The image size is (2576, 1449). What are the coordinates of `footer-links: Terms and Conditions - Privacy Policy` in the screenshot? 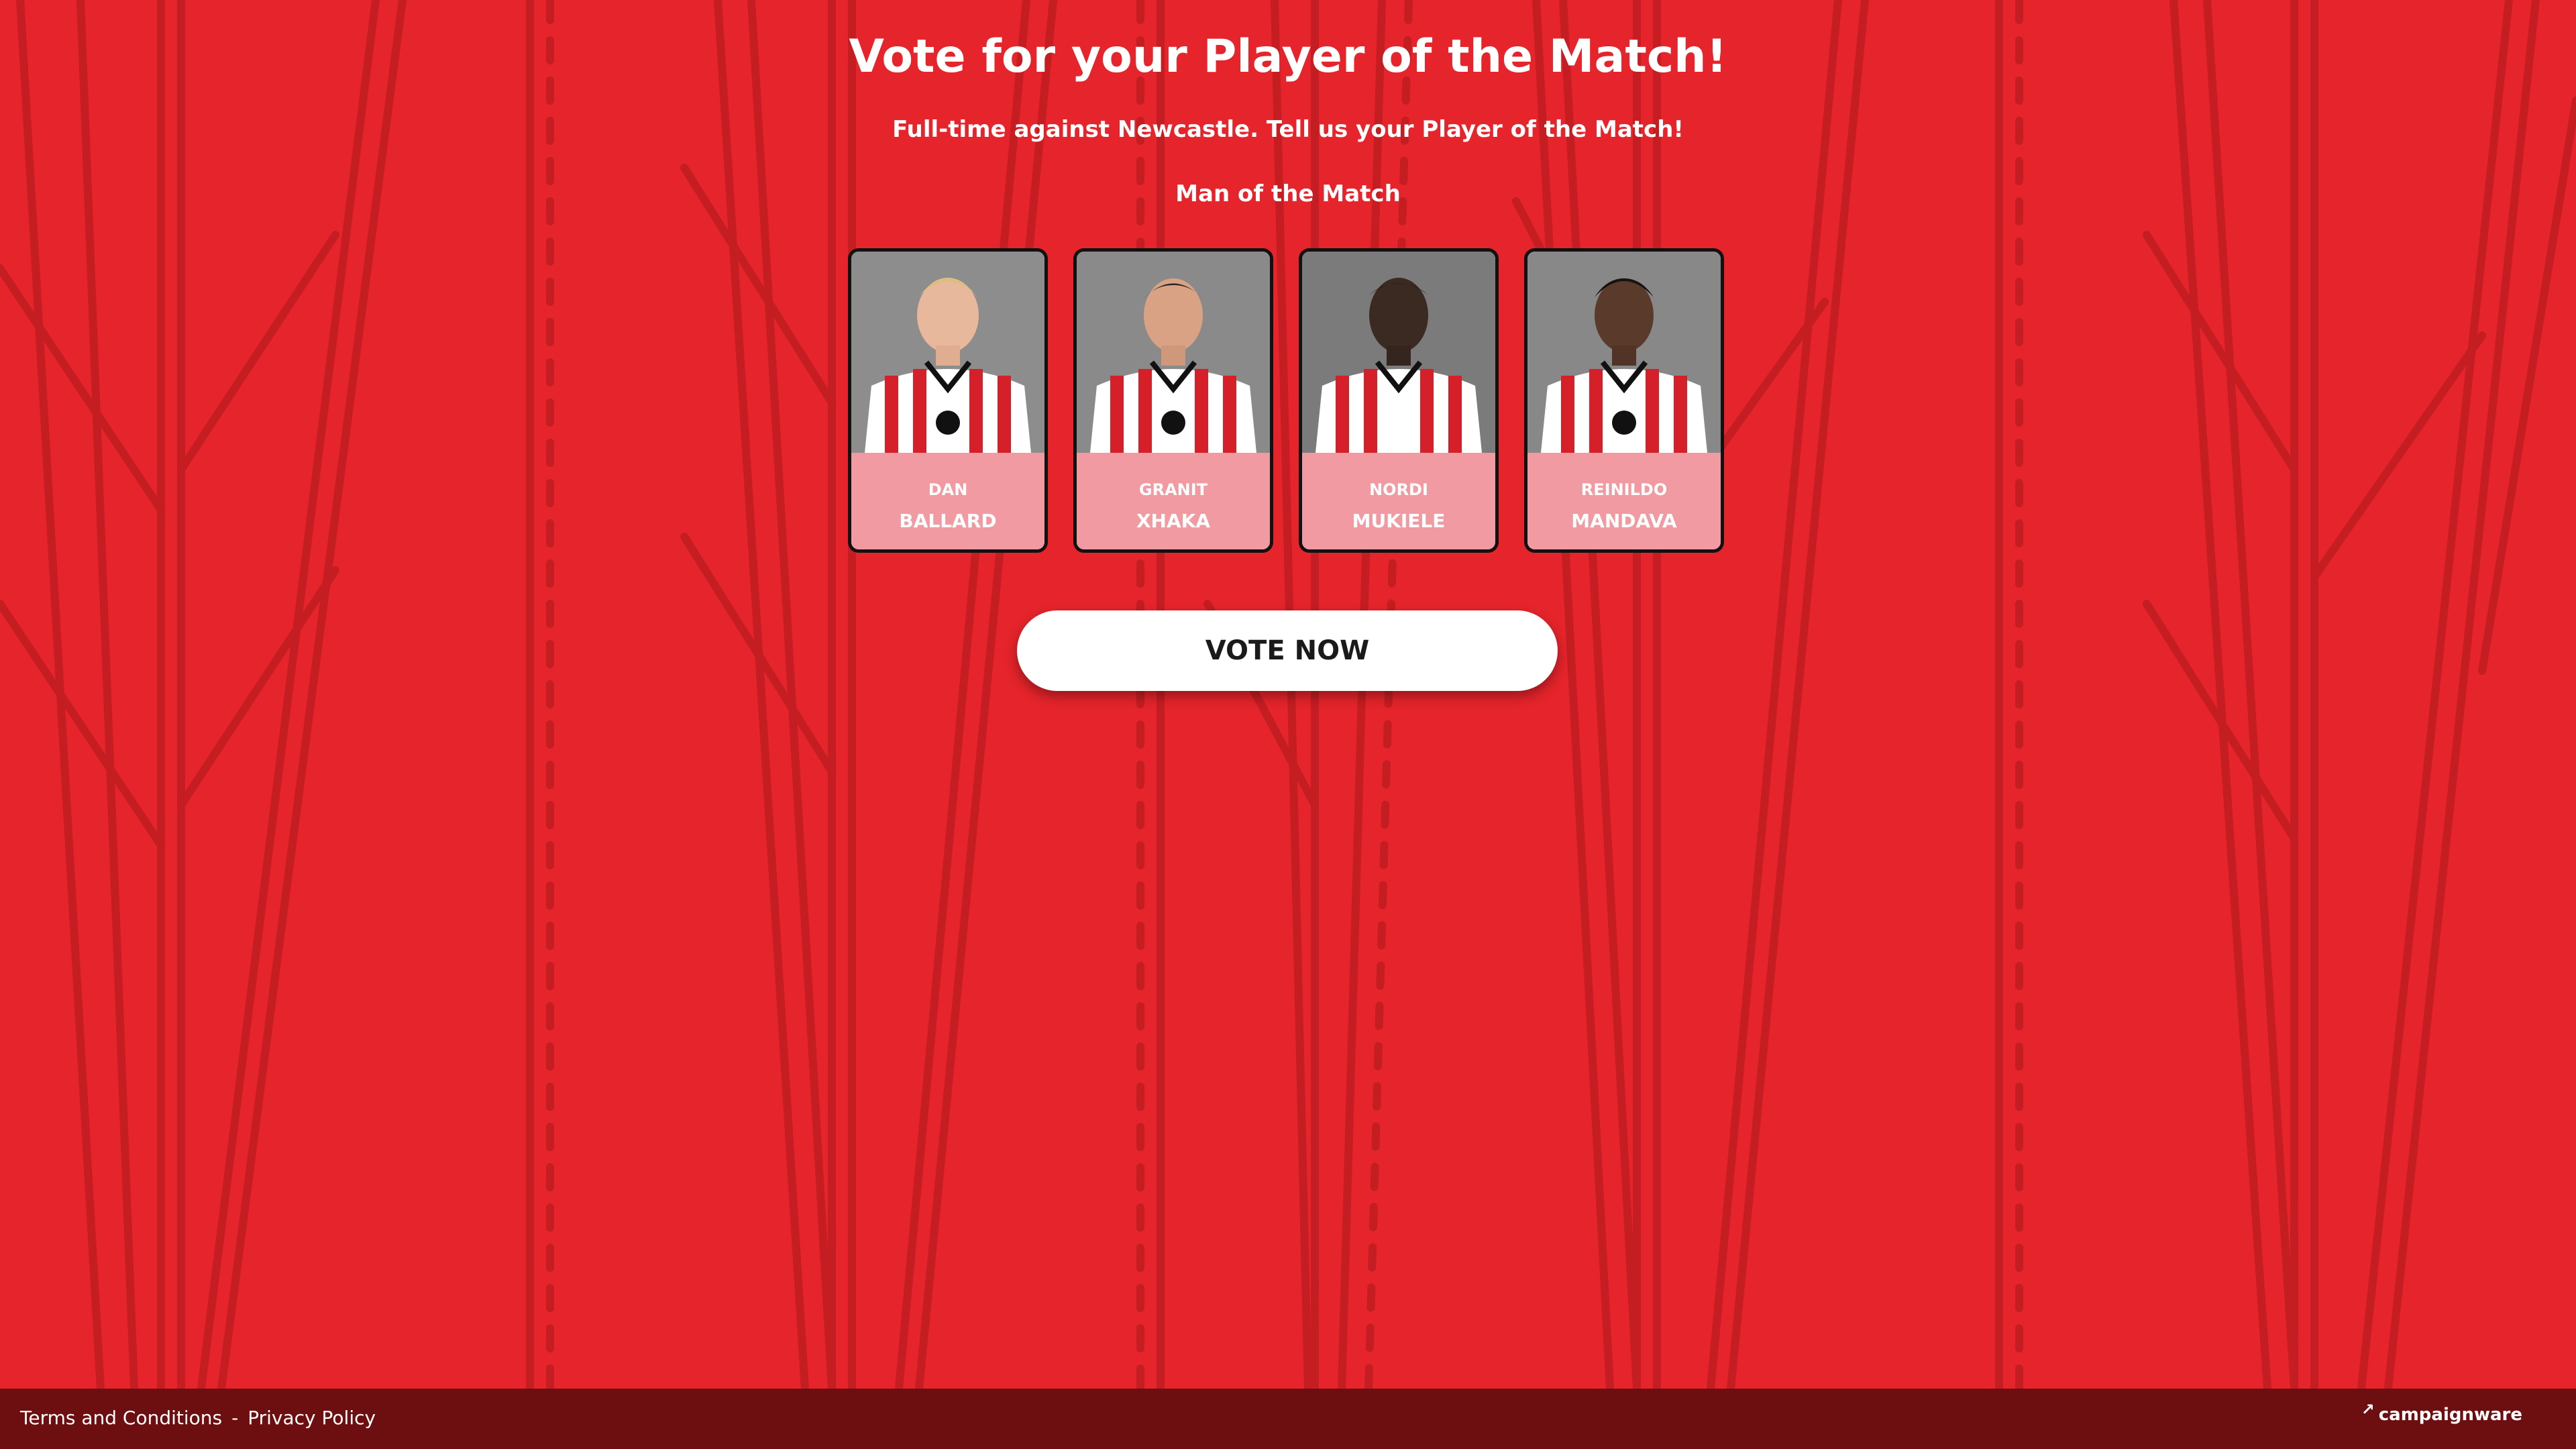 It's located at (198, 1418).